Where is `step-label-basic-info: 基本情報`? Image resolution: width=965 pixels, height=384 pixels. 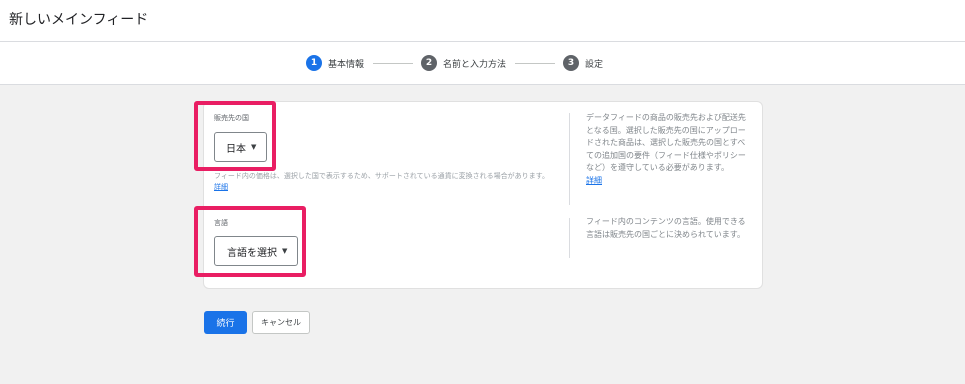 step-label-basic-info: 基本情報 is located at coordinates (346, 64).